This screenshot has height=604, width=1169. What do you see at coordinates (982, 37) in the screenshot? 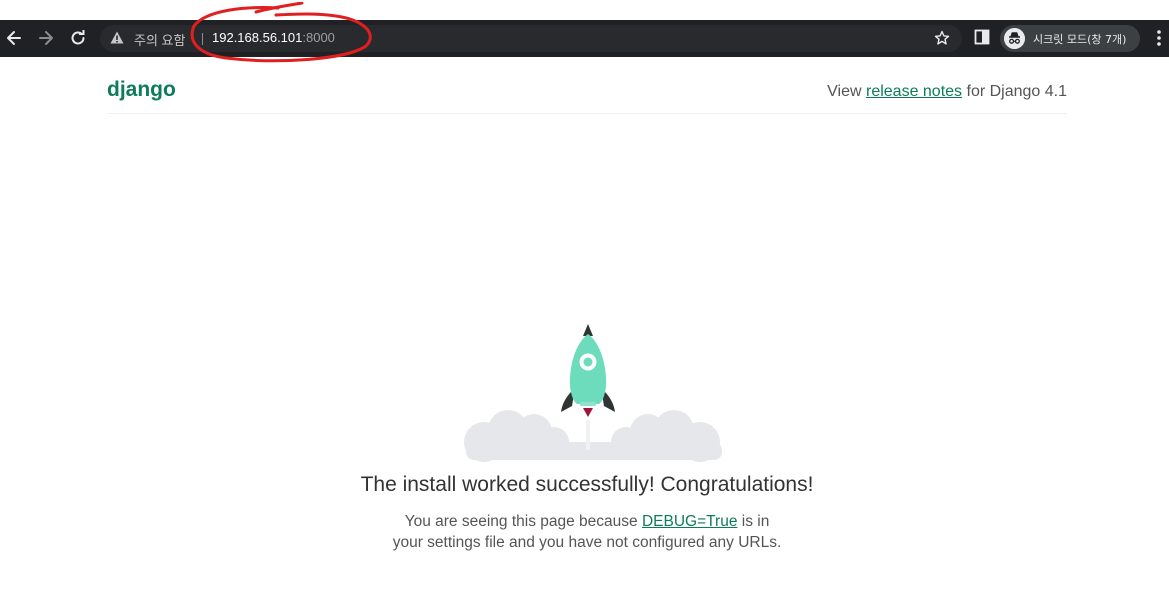
I see `side-panel-icon` at bounding box center [982, 37].